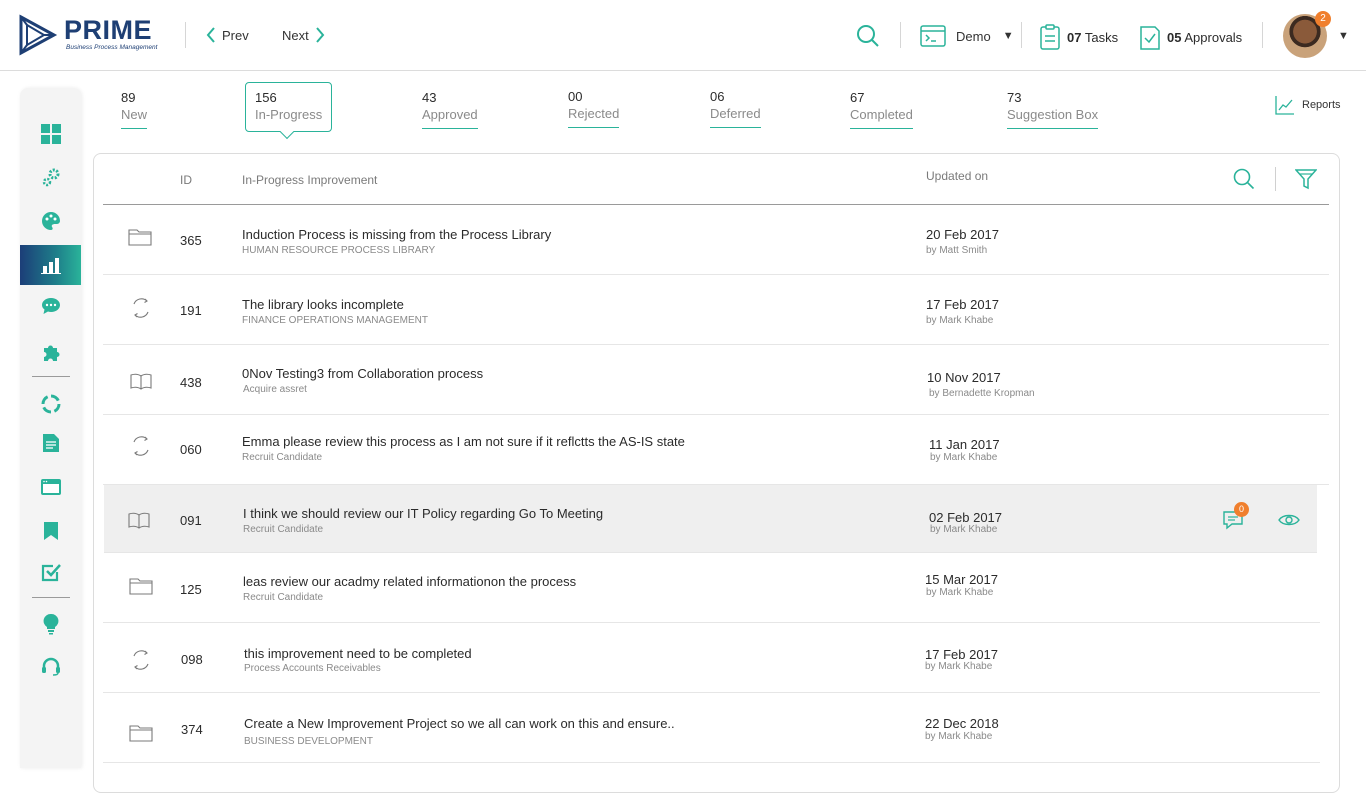 The height and width of the screenshot is (793, 1366). I want to click on reports-link: Reports, so click(1308, 105).